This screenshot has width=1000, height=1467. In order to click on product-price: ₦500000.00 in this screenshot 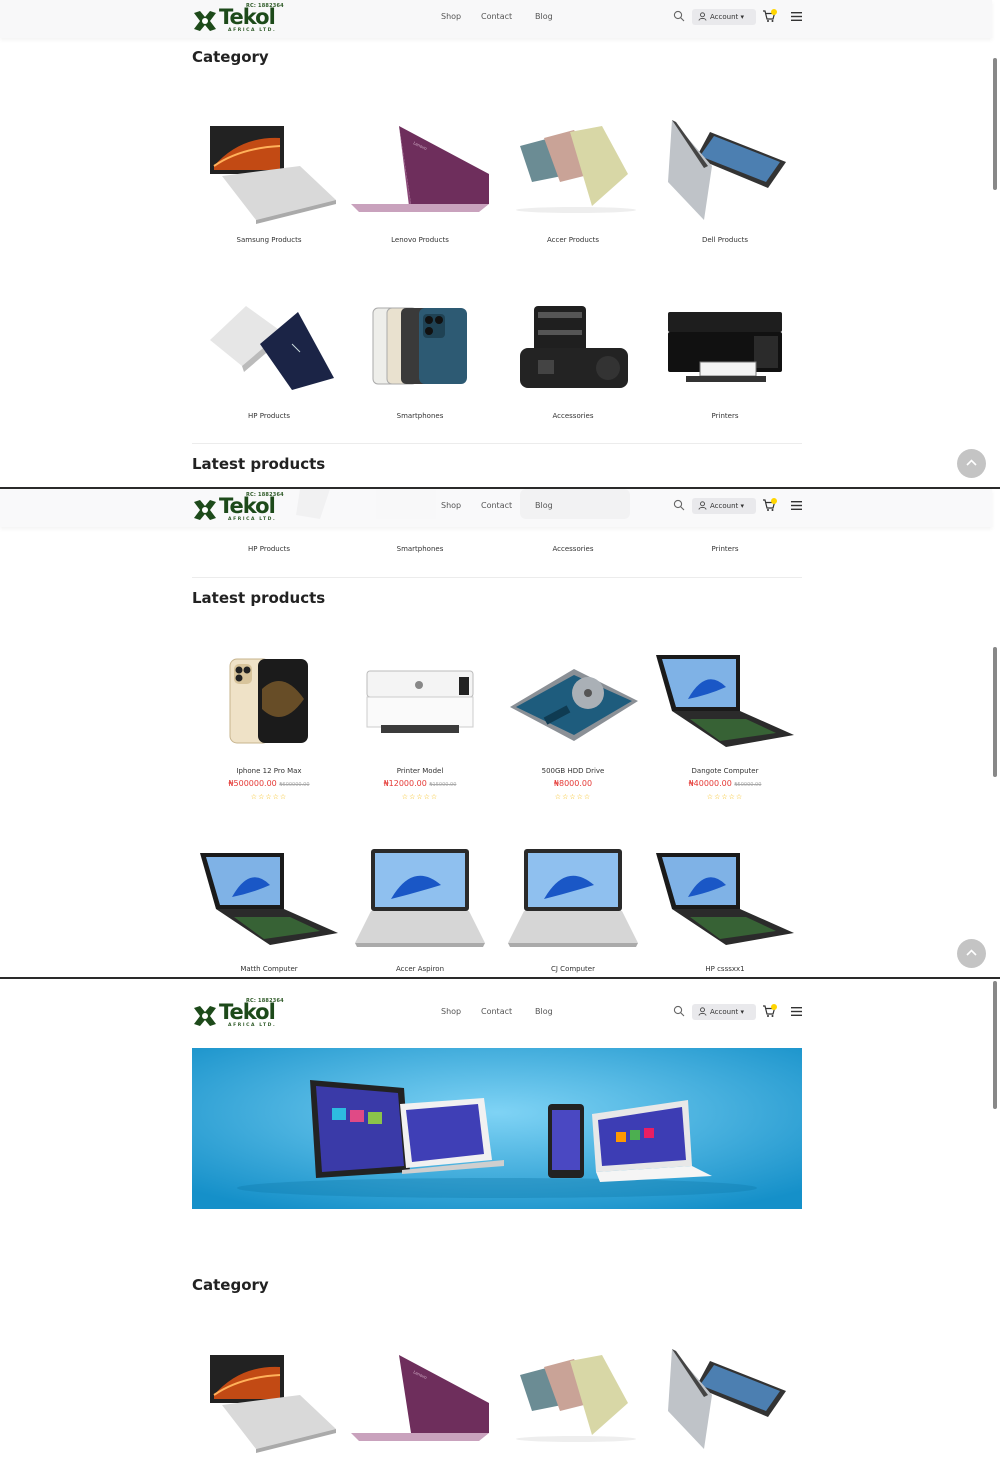, I will do `click(252, 783)`.